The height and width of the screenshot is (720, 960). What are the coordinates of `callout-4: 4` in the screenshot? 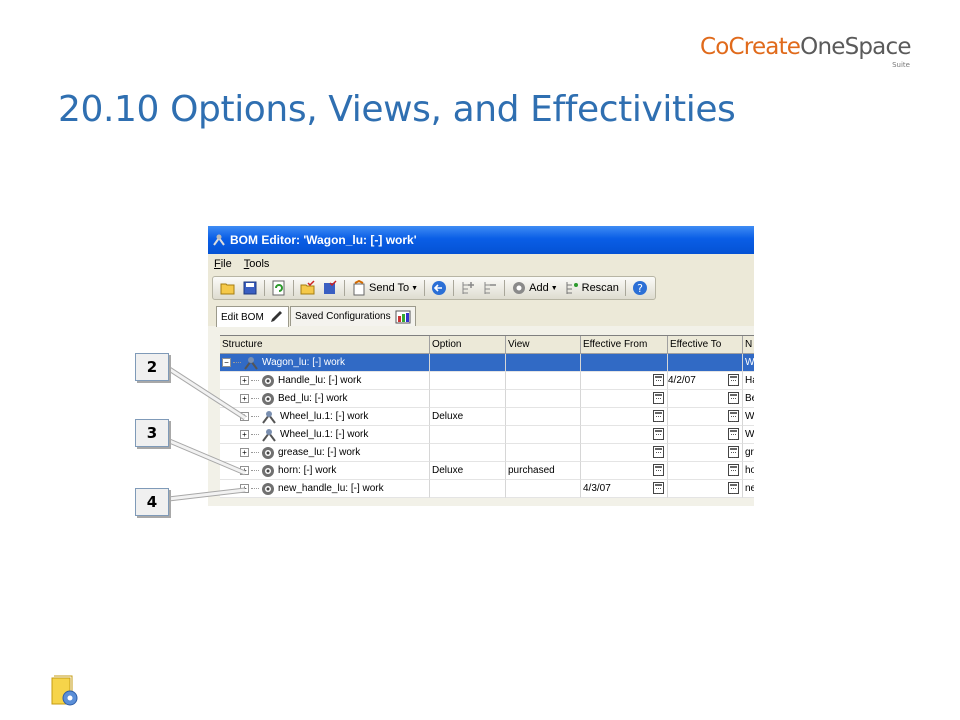 It's located at (152, 502).